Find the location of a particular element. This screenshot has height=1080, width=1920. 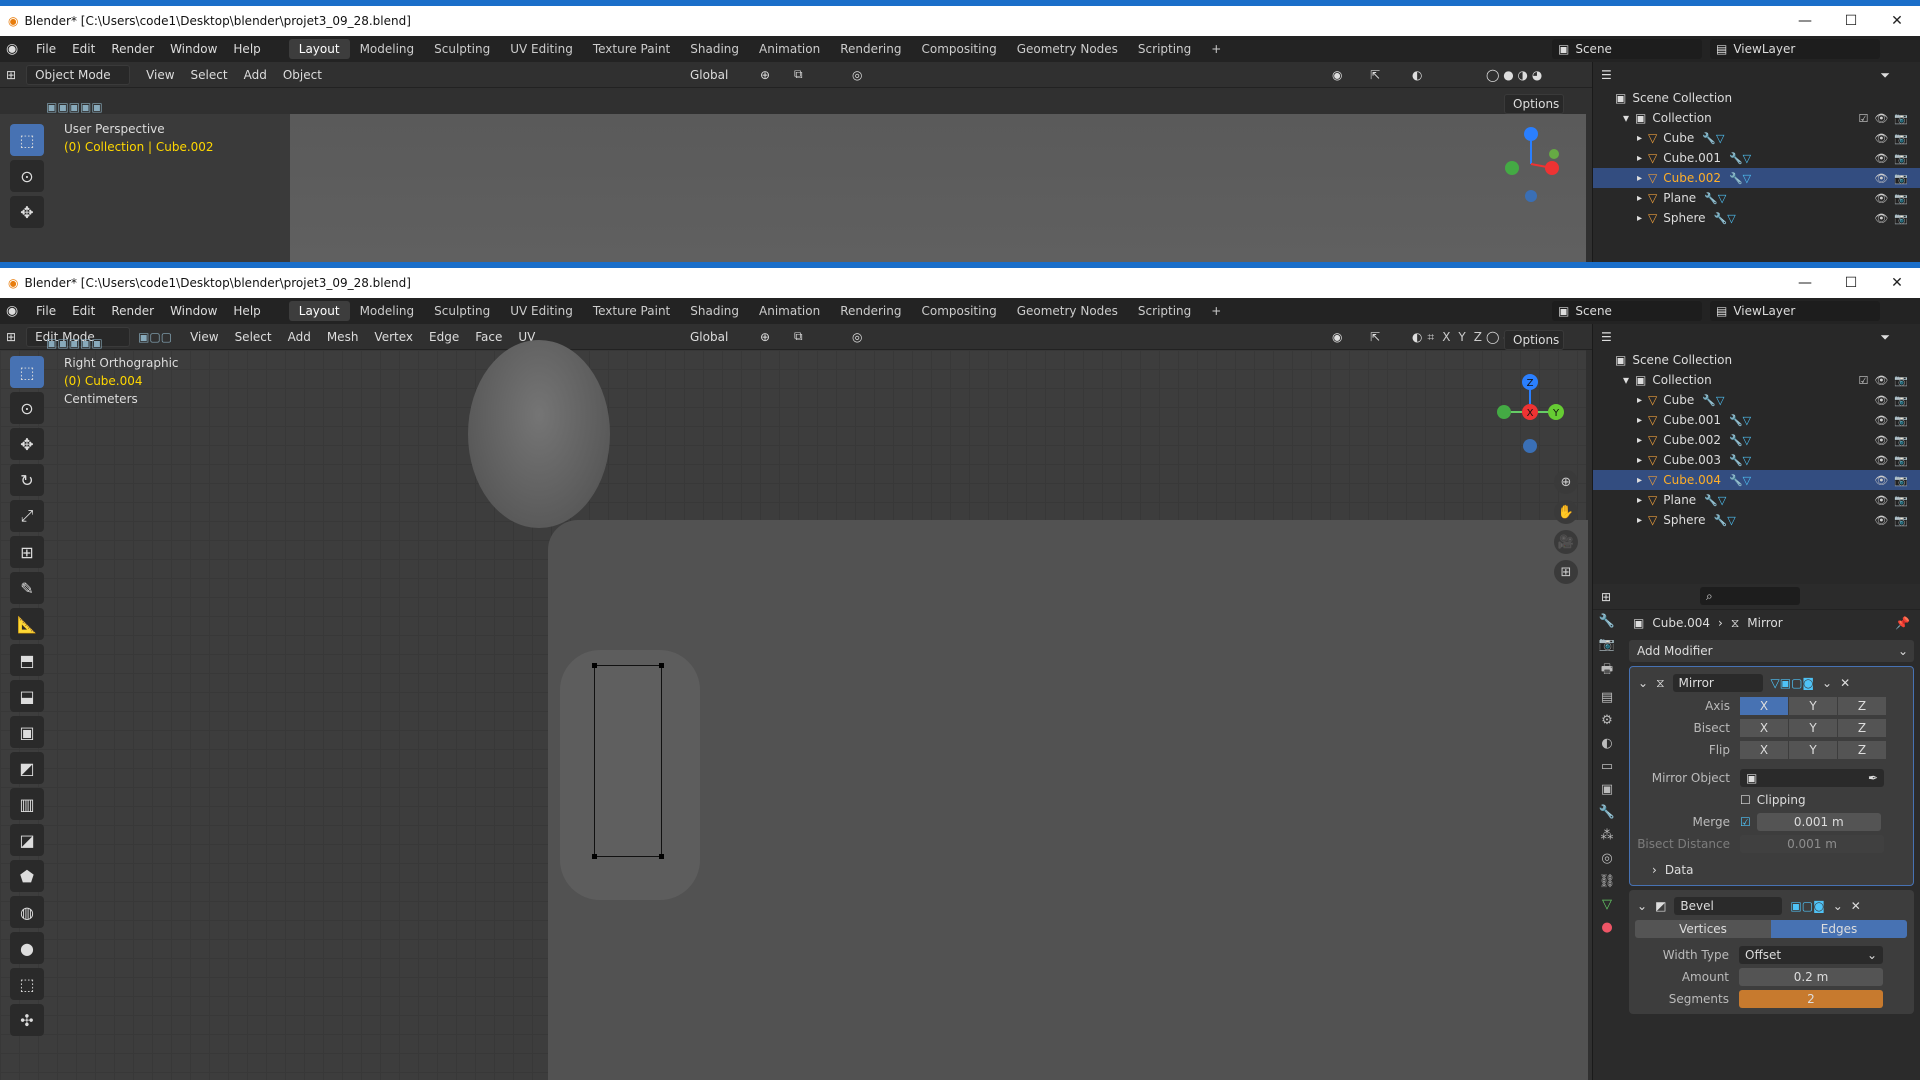

menu-window: Window is located at coordinates (193, 311).